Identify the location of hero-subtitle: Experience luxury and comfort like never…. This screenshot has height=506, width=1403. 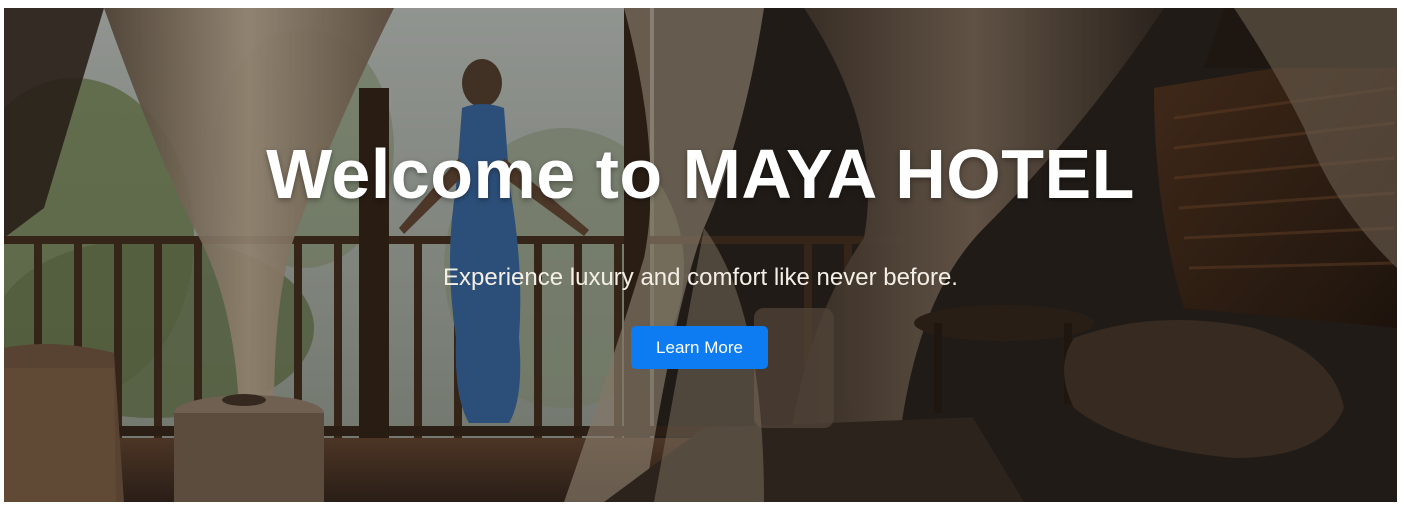
(700, 277).